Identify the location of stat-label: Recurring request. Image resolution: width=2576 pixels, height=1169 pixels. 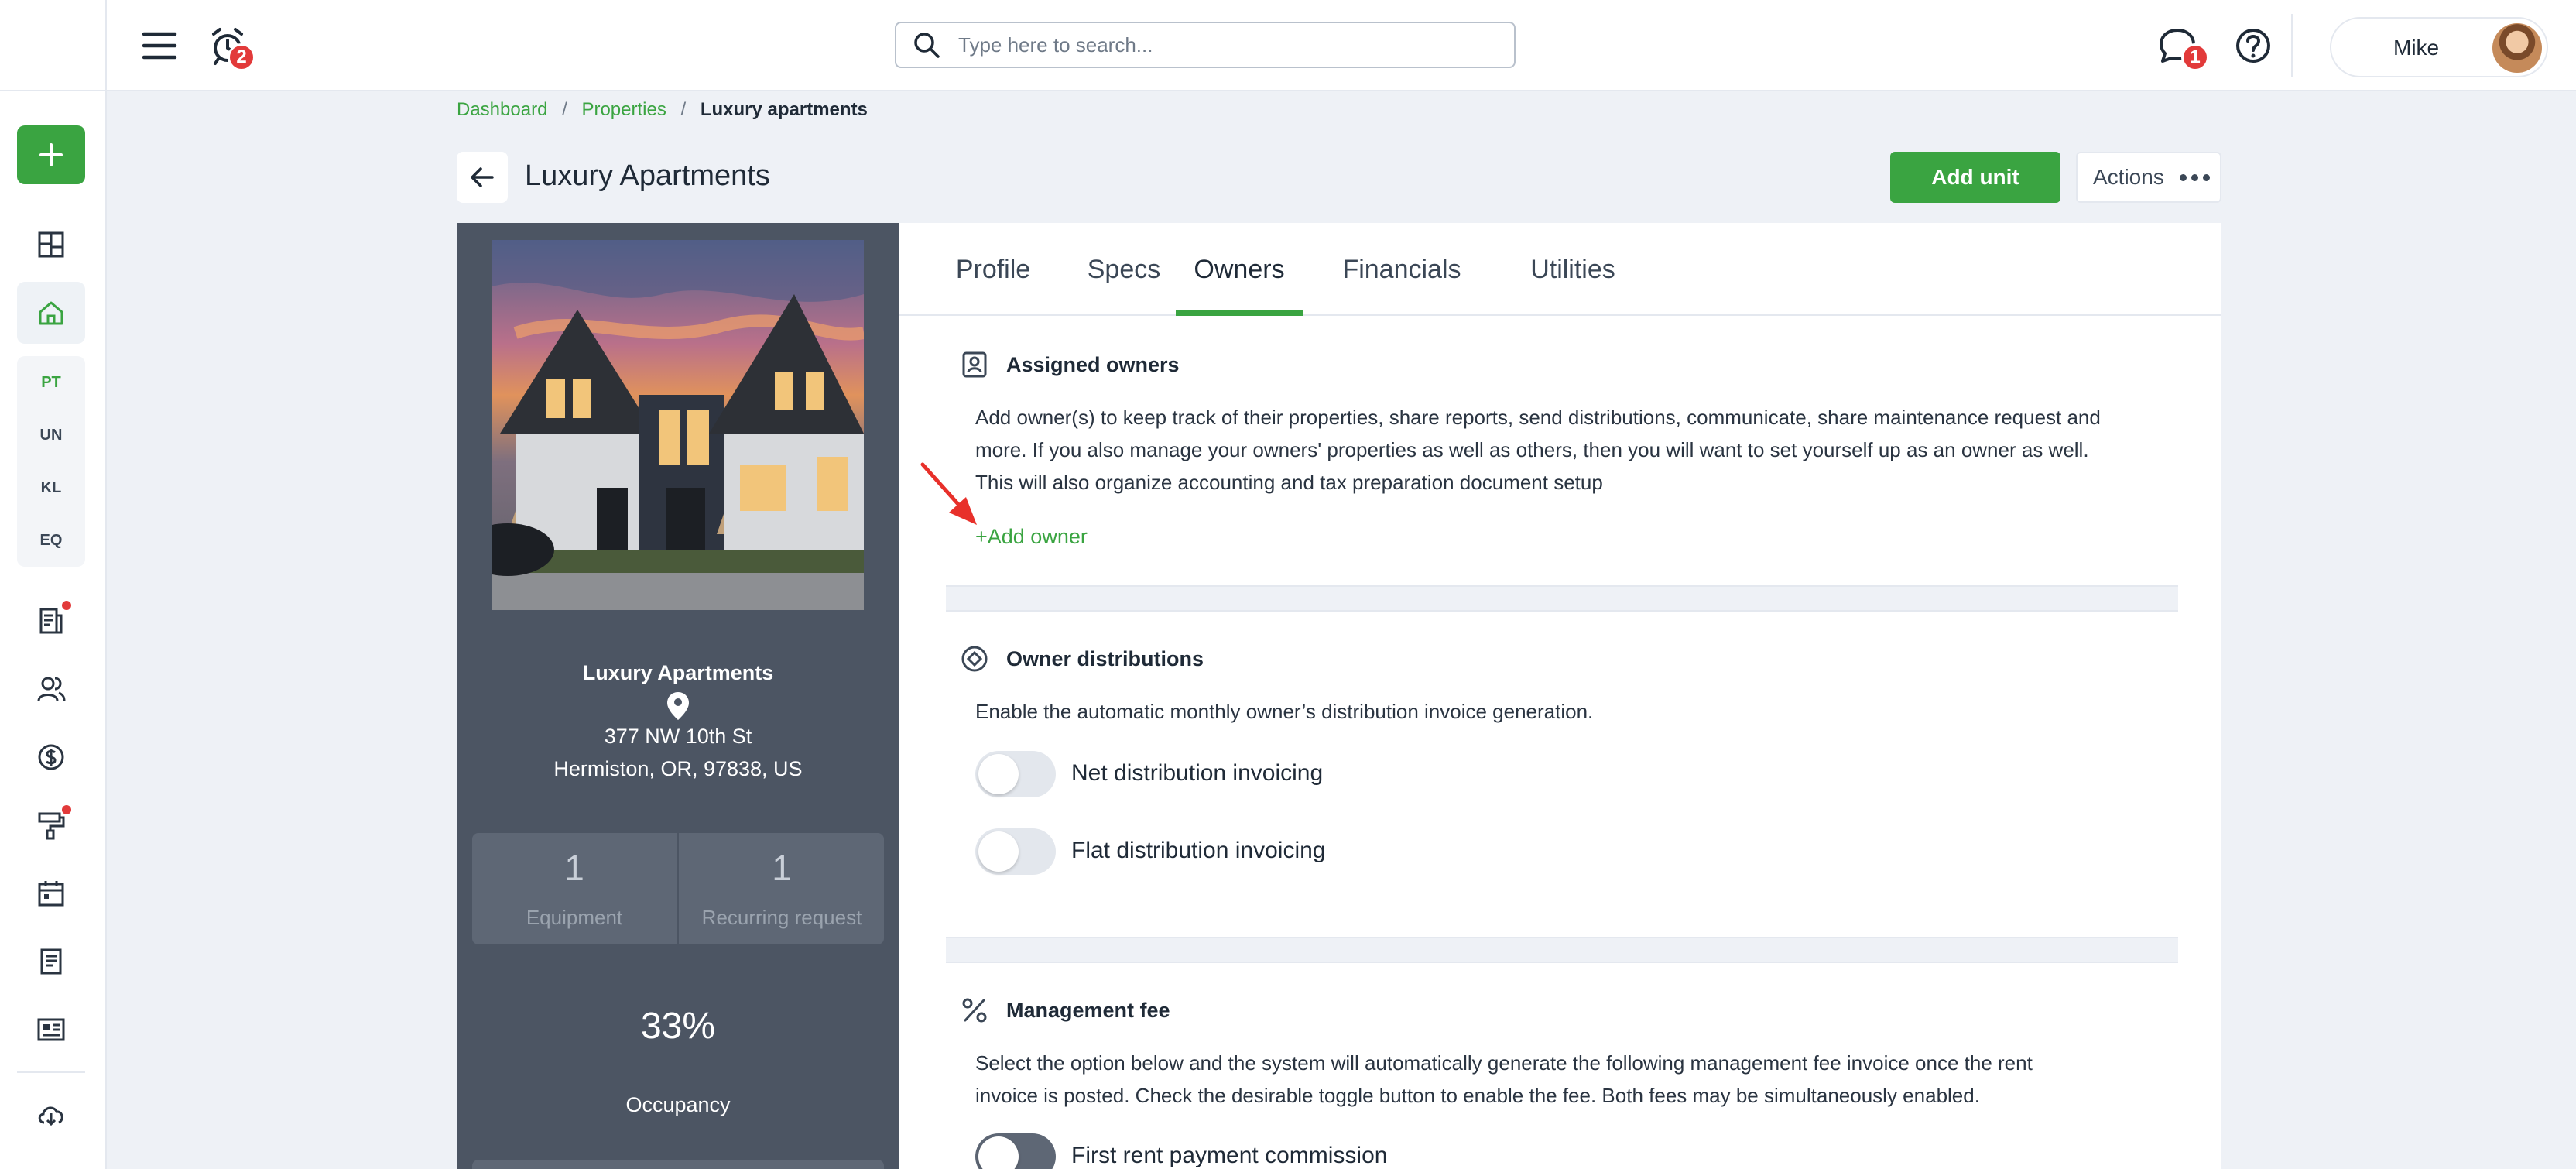
(781, 917).